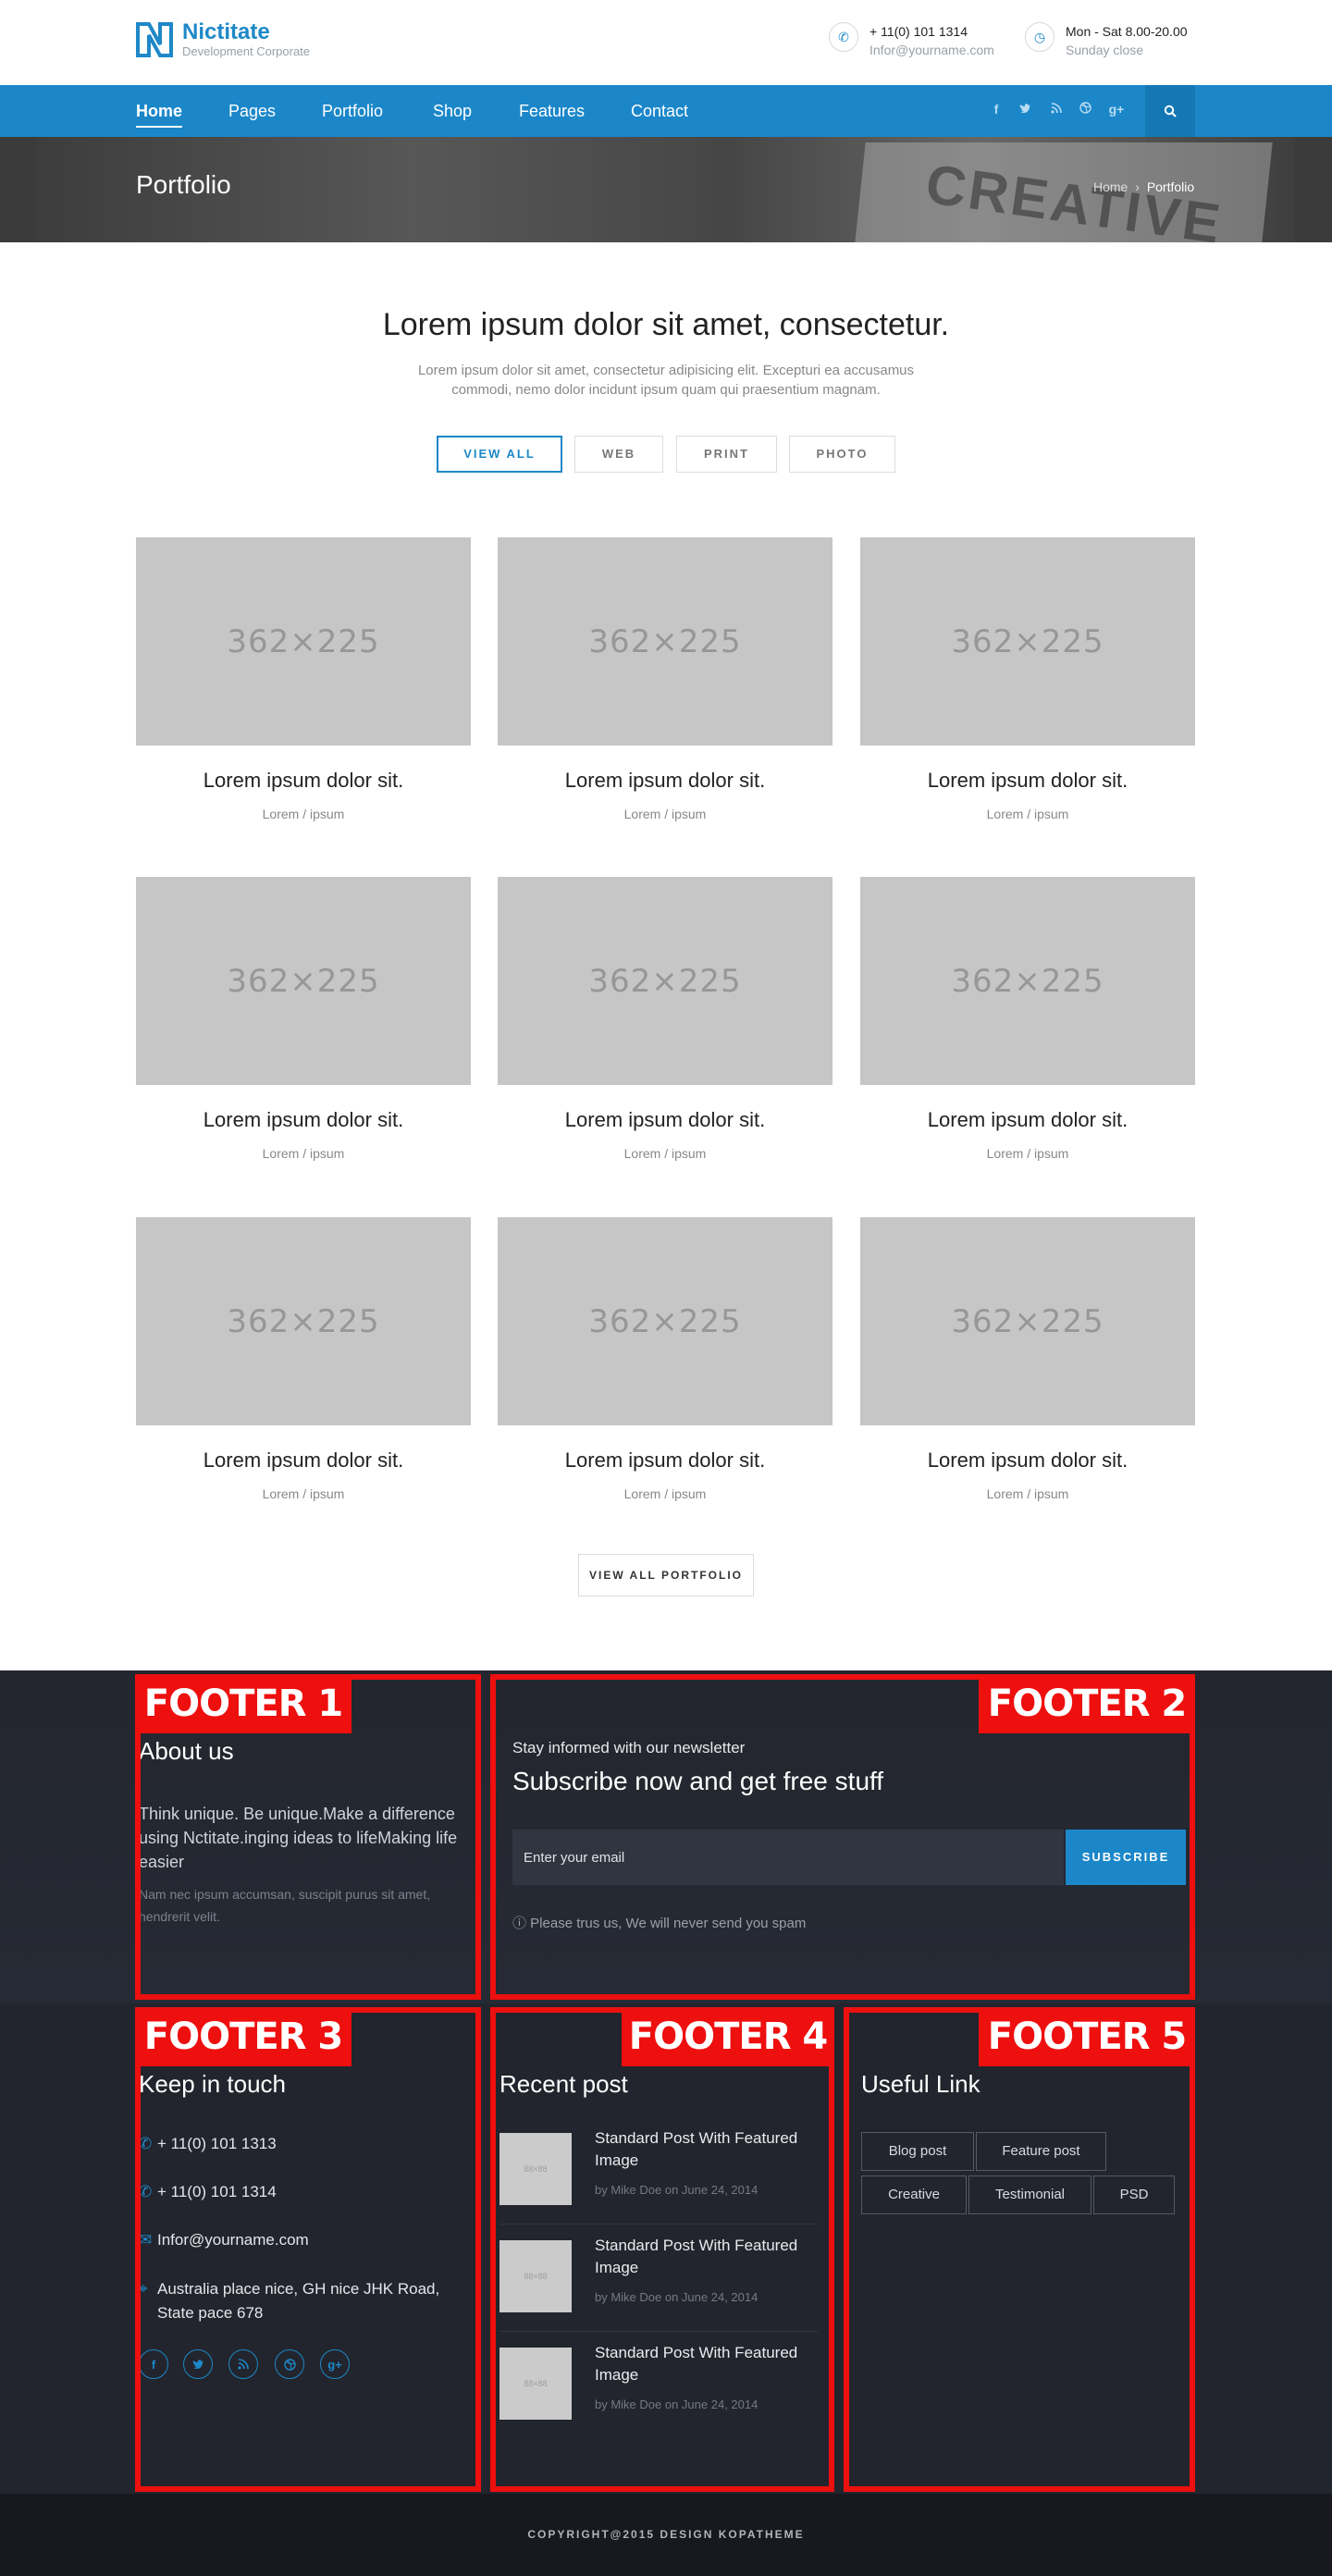  Describe the element at coordinates (666, 189) in the screenshot. I see `page-hero: CREATIVE Portfolio Home › Portfolio` at that location.